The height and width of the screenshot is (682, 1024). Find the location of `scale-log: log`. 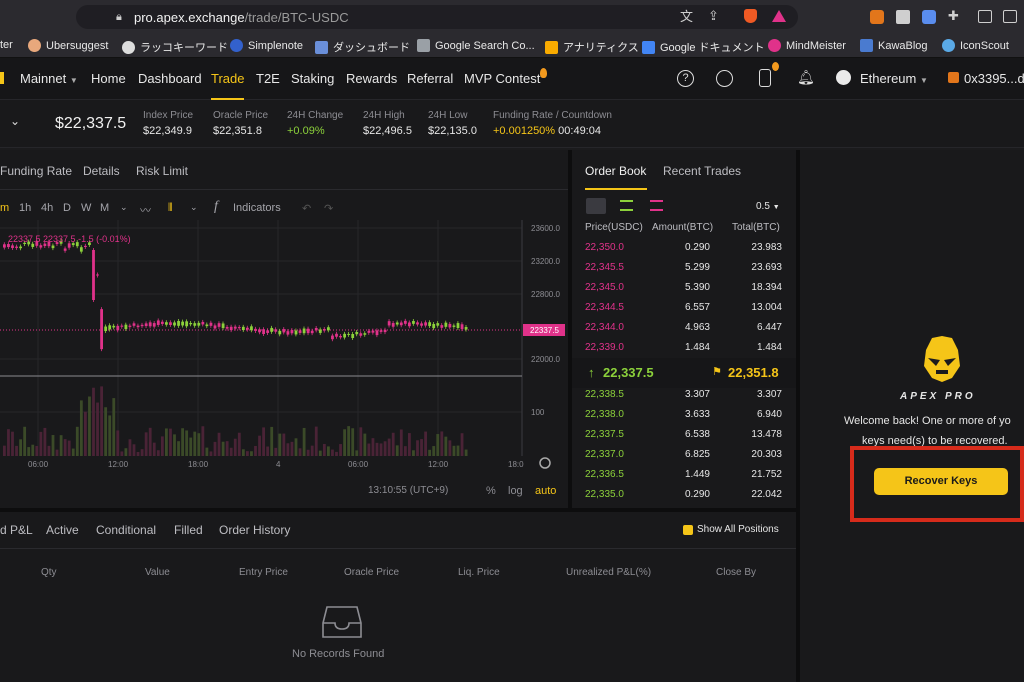

scale-log: log is located at coordinates (515, 491).